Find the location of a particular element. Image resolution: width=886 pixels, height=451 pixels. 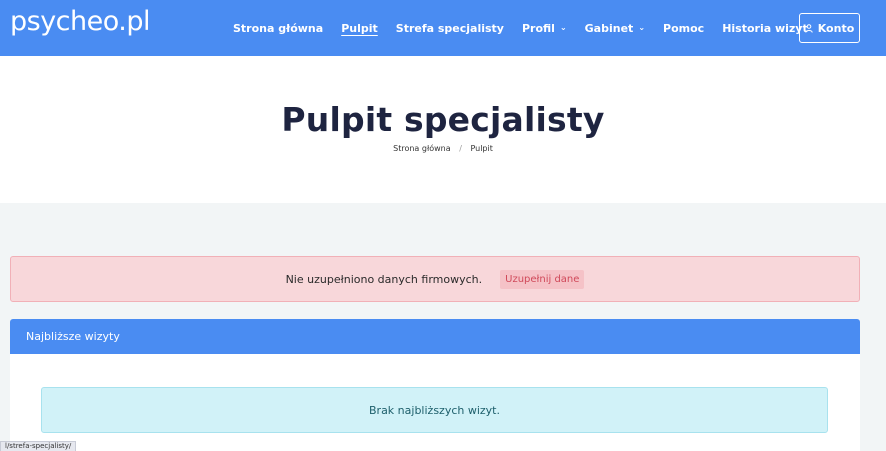

nav-link-label: Strona główna is located at coordinates (278, 28).